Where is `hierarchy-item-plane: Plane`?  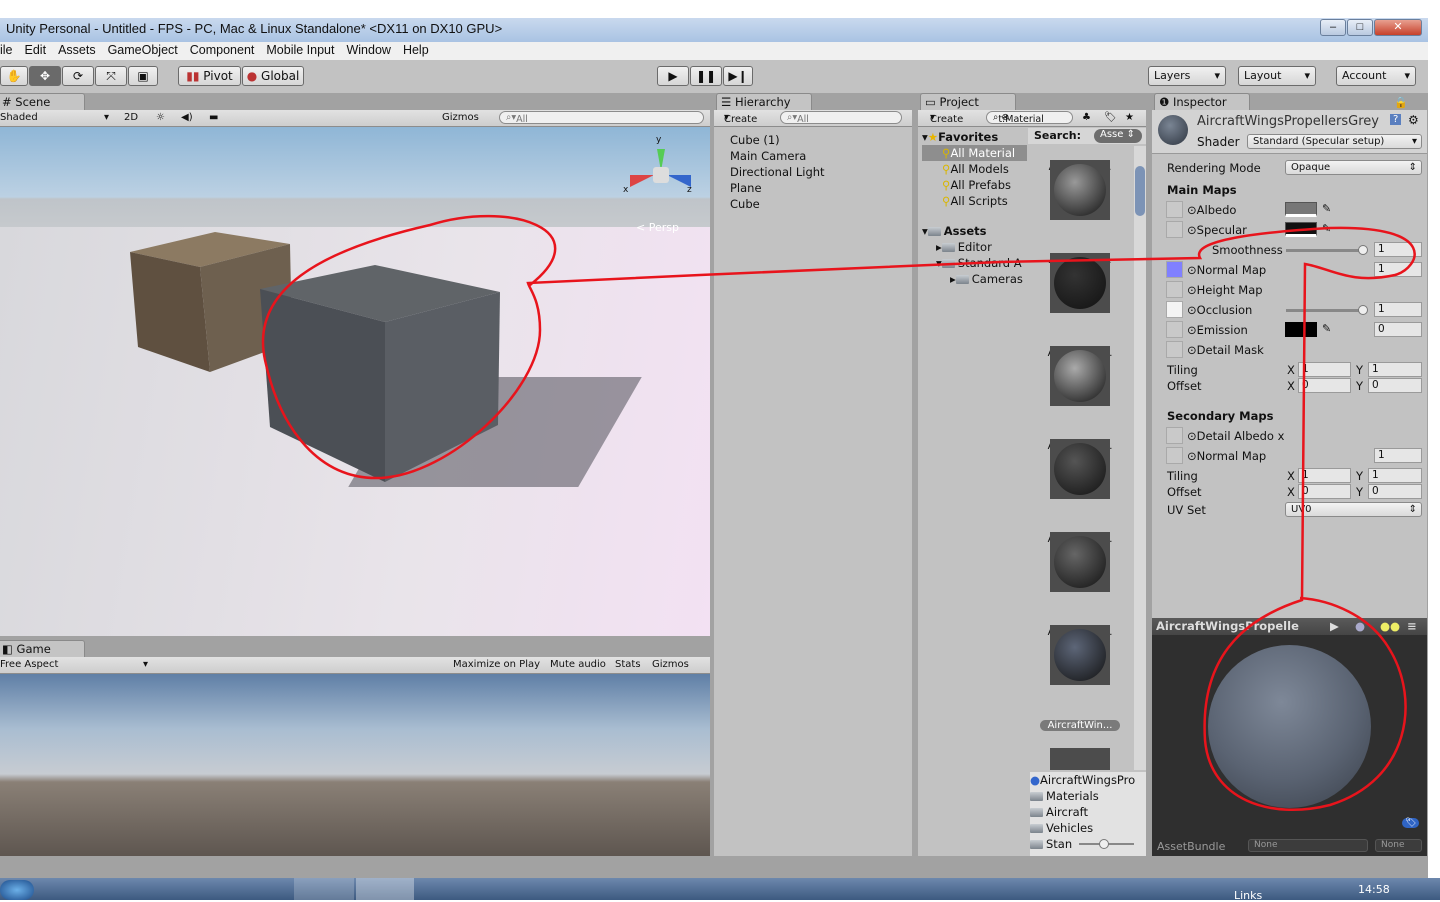 hierarchy-item-plane: Plane is located at coordinates (777, 188).